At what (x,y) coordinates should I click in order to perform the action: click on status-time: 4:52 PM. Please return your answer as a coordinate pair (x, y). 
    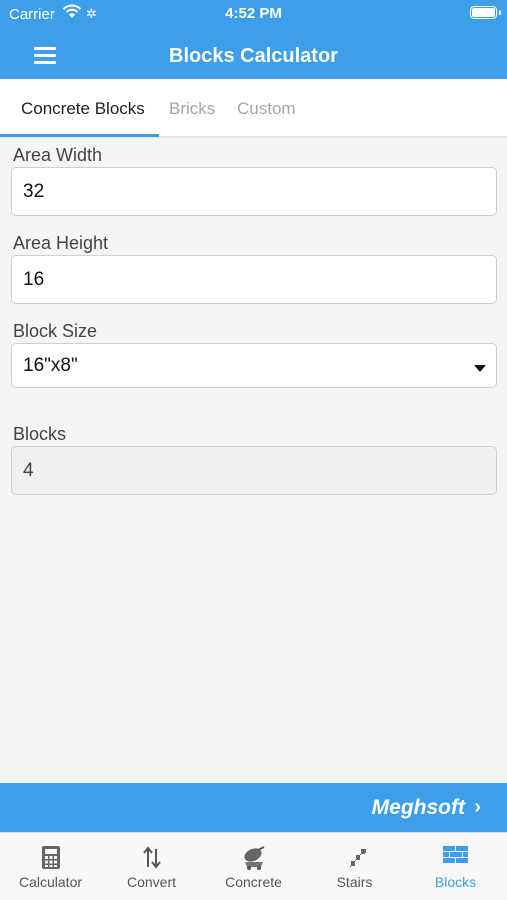
    Looking at the image, I should click on (253, 13).